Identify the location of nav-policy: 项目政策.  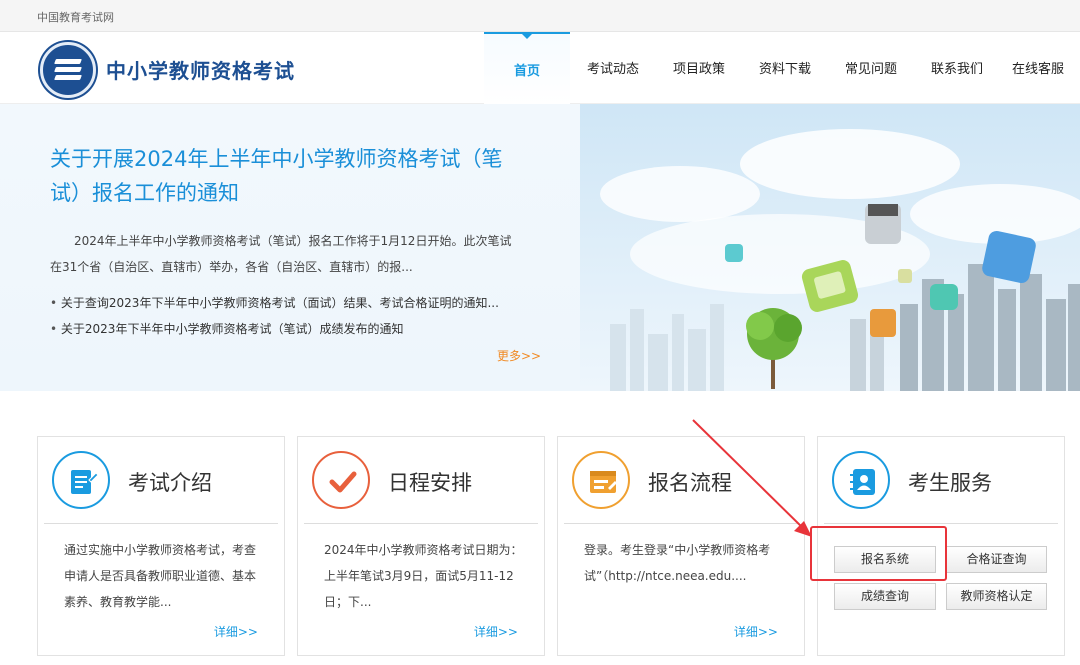
(699, 68).